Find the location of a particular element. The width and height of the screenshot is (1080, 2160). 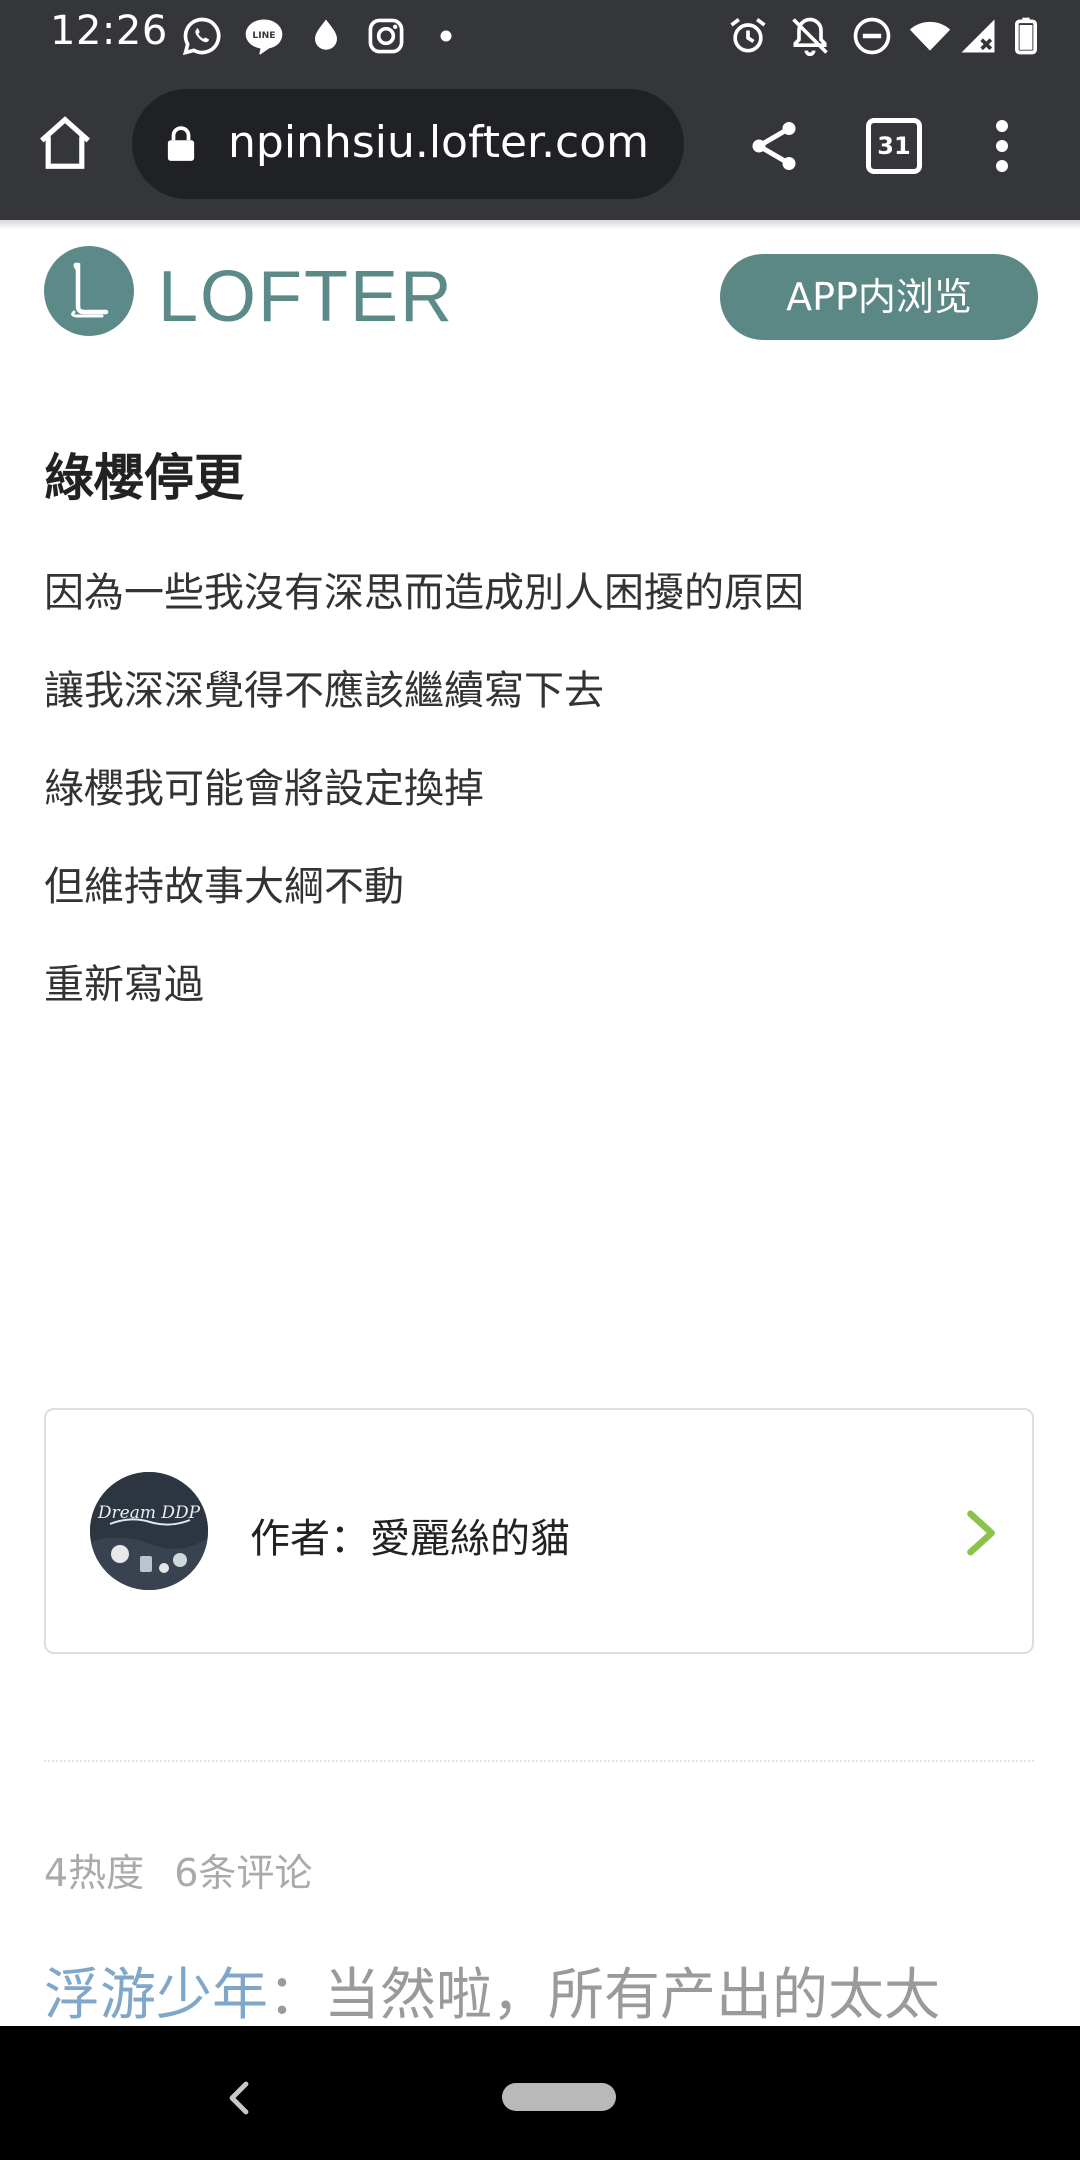

battery-icon is located at coordinates (1026, 36).